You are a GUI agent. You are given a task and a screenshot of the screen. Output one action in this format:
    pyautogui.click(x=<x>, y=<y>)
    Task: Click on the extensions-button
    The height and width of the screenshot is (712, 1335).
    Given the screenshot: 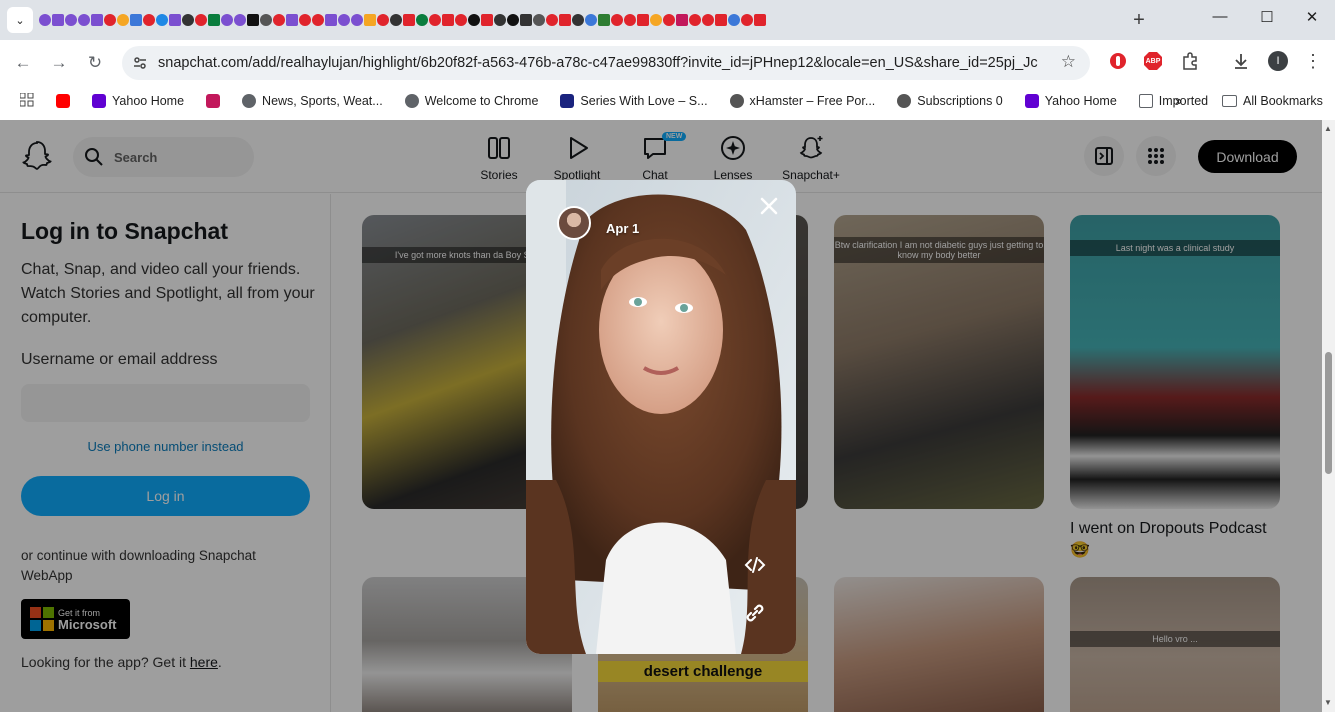 What is the action you would take?
    pyautogui.click(x=1190, y=61)
    